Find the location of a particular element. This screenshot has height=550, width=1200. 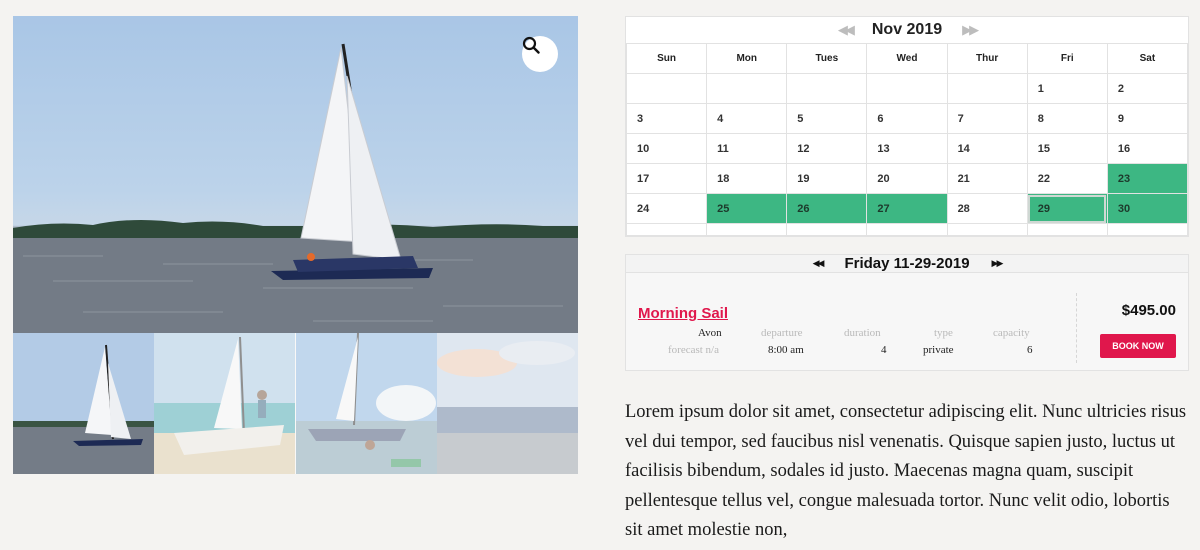

calendar-day-21: 21 is located at coordinates (987, 178).